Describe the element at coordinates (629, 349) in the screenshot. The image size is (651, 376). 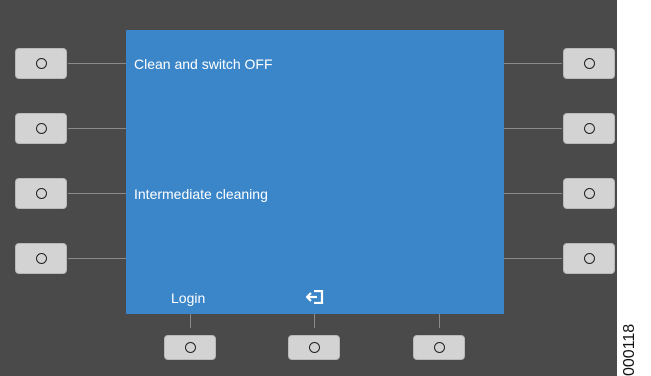
I see `figure-code: 000118` at that location.